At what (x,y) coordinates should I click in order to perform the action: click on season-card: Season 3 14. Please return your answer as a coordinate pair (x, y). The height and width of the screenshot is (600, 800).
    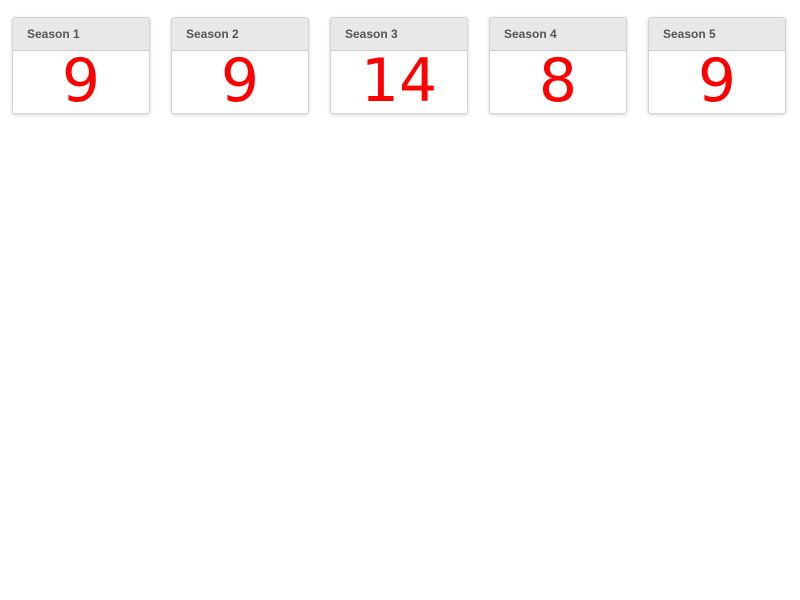
    Looking at the image, I should click on (399, 65).